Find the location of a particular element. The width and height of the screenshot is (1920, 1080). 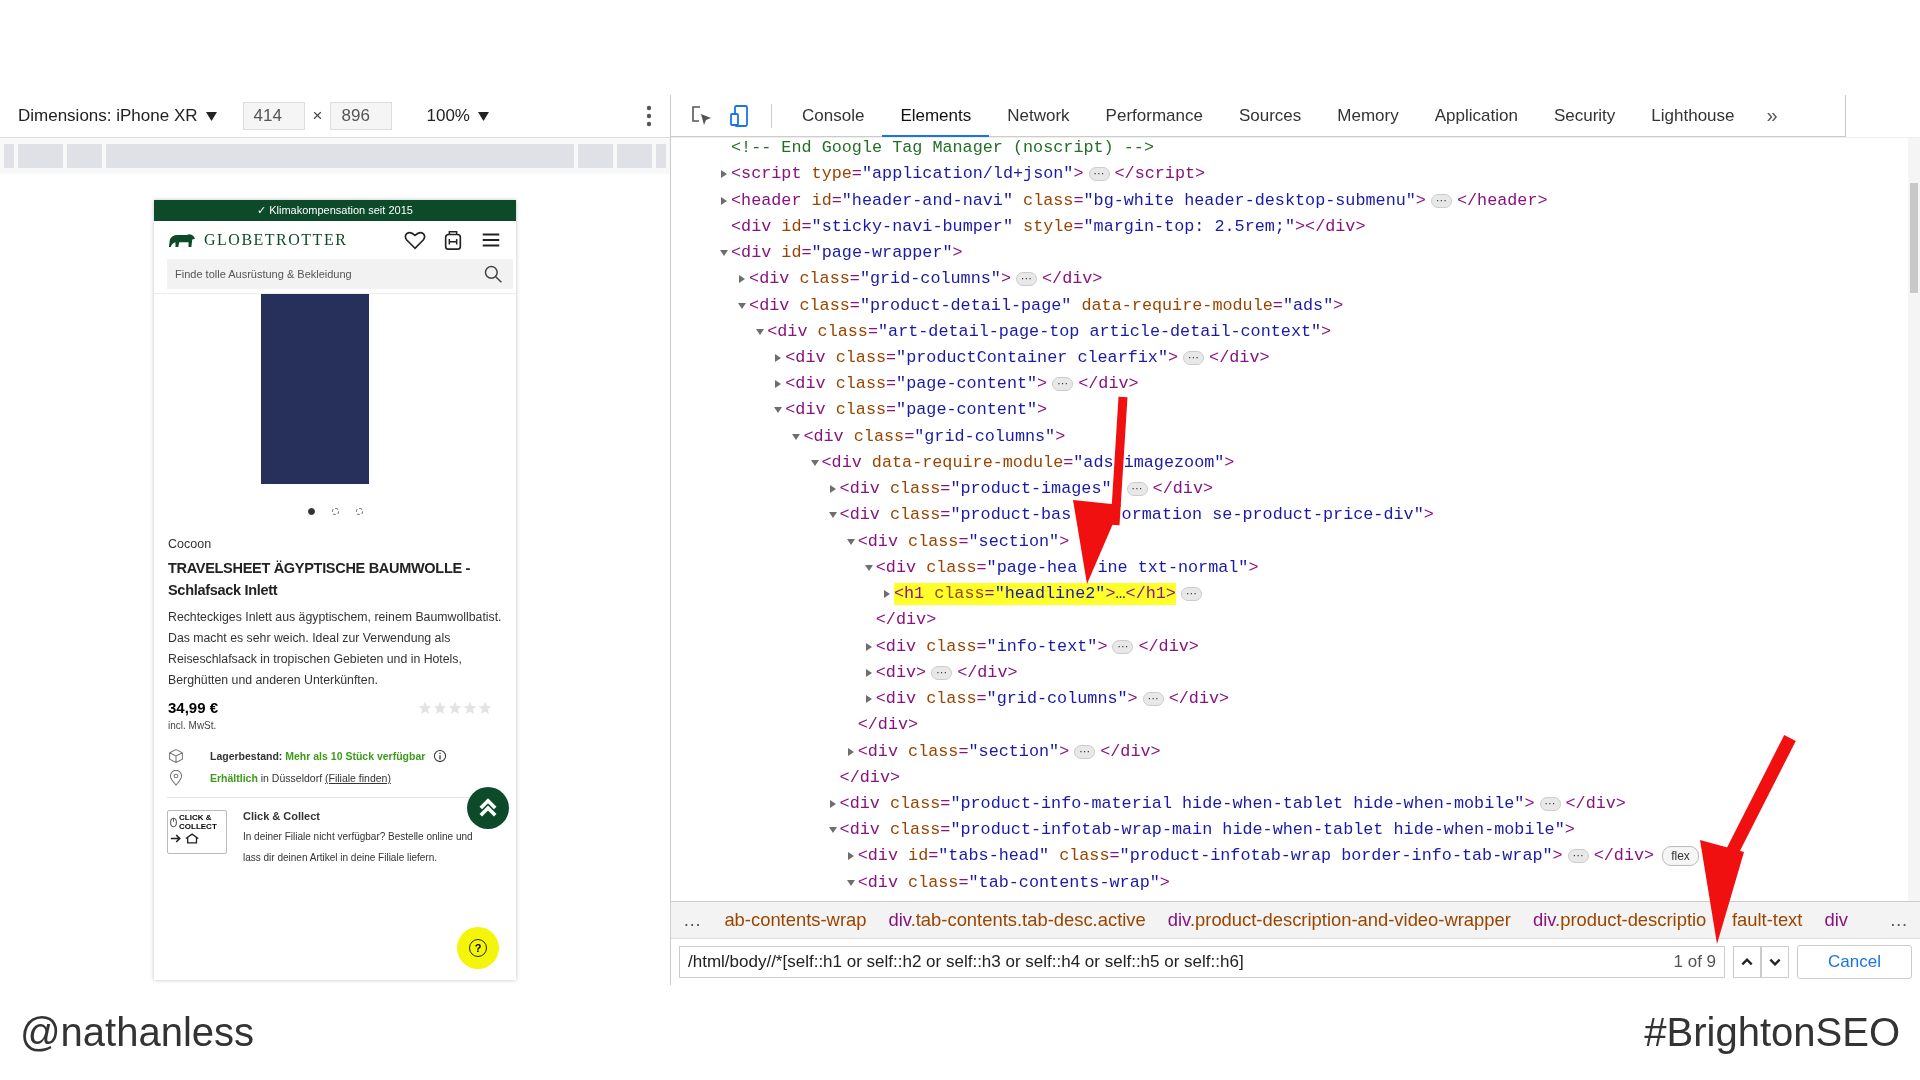

find-store-link: (Filiale finden) is located at coordinates (358, 778).